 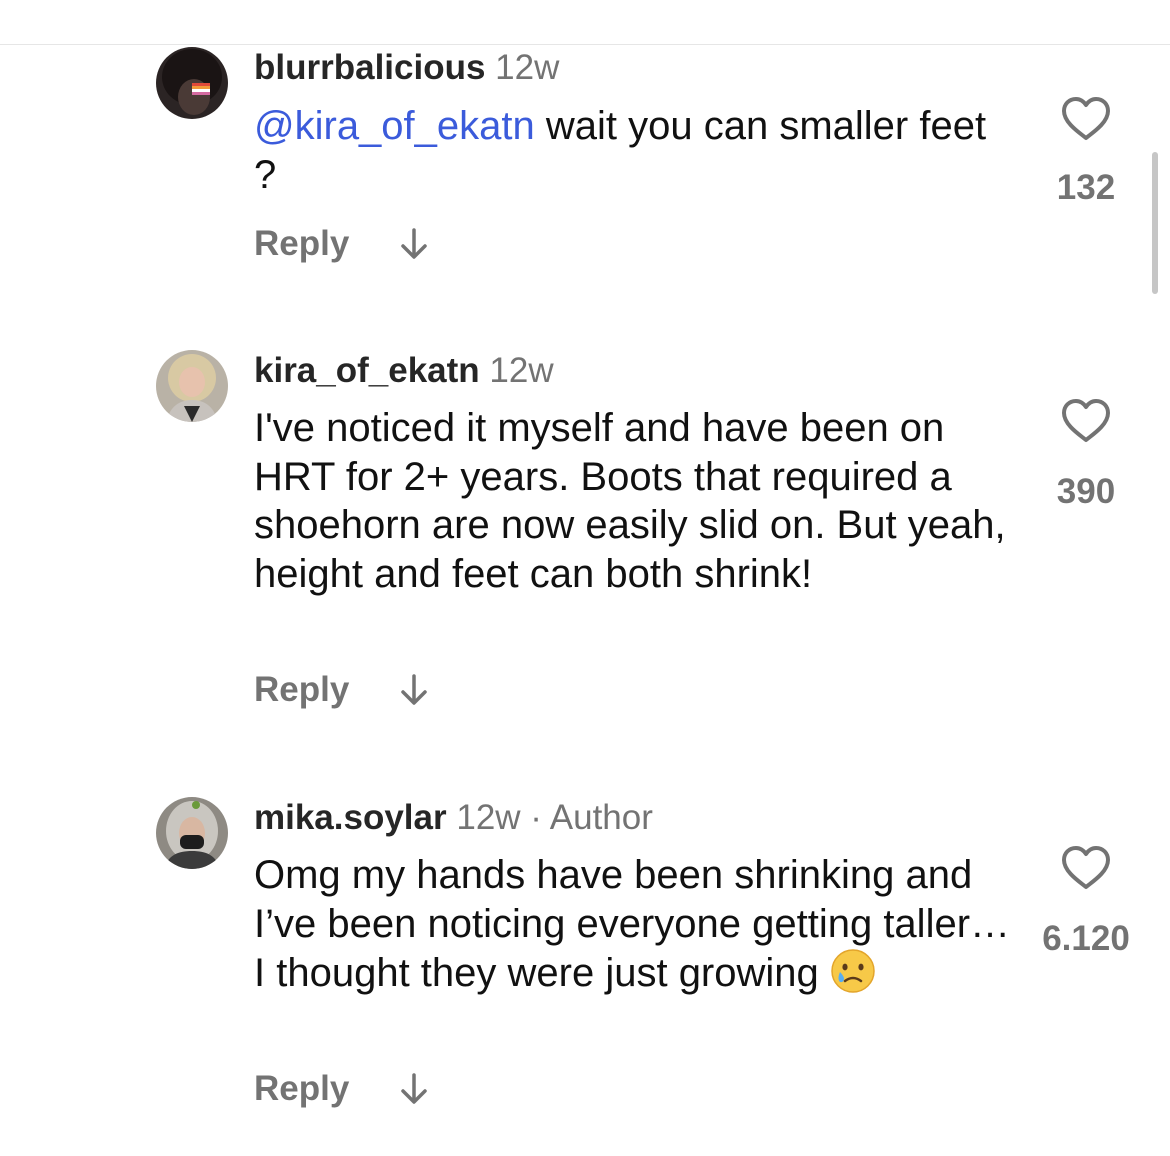 I want to click on top-divider, so click(x=585, y=44).